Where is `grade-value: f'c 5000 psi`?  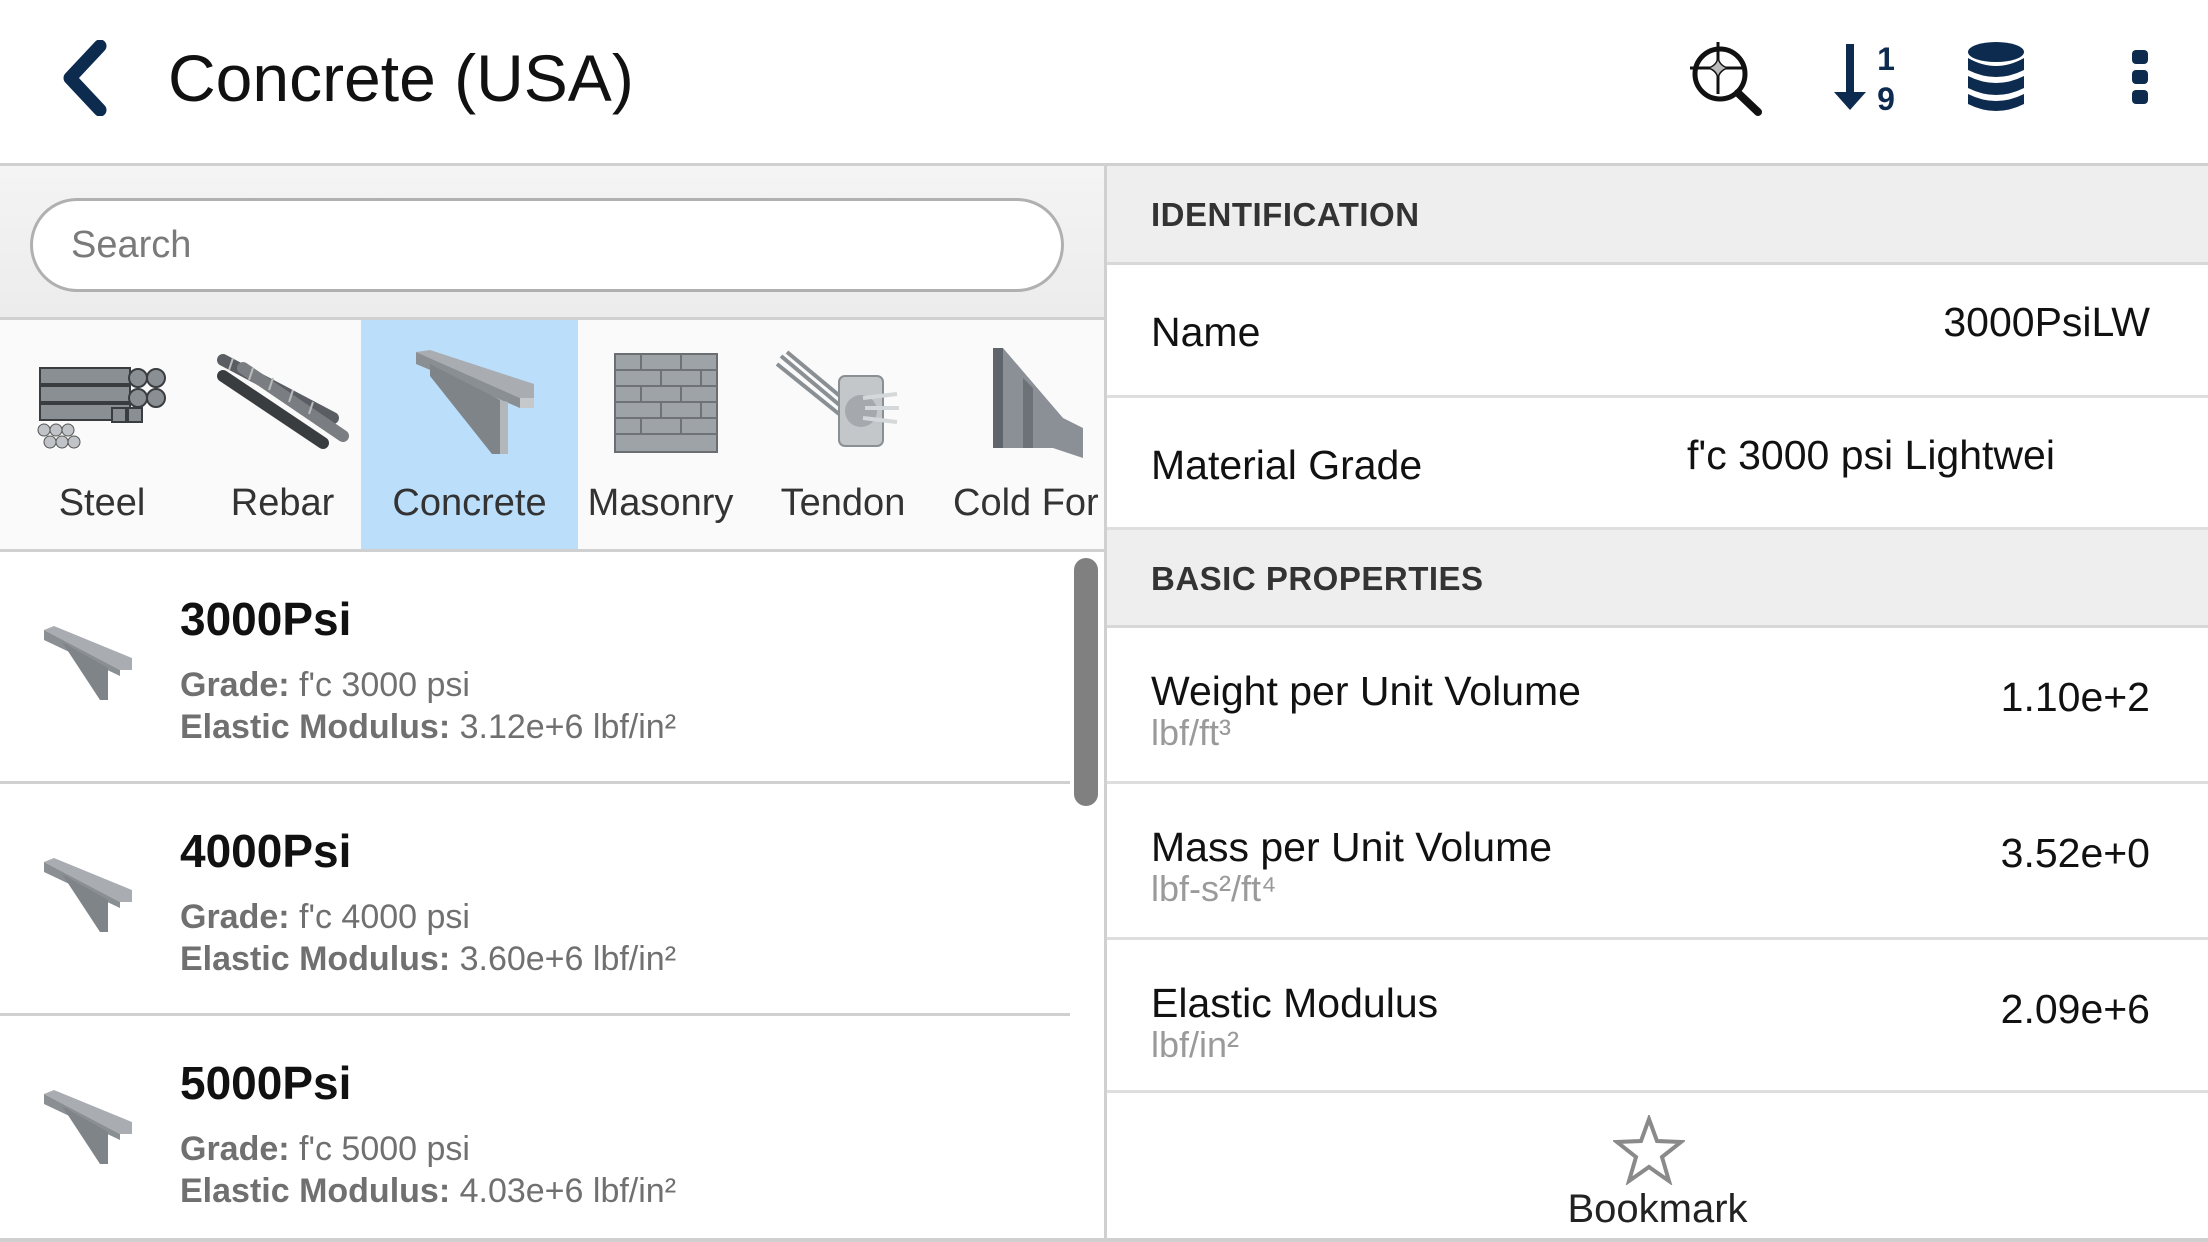
grade-value: f'c 5000 psi is located at coordinates (384, 1149).